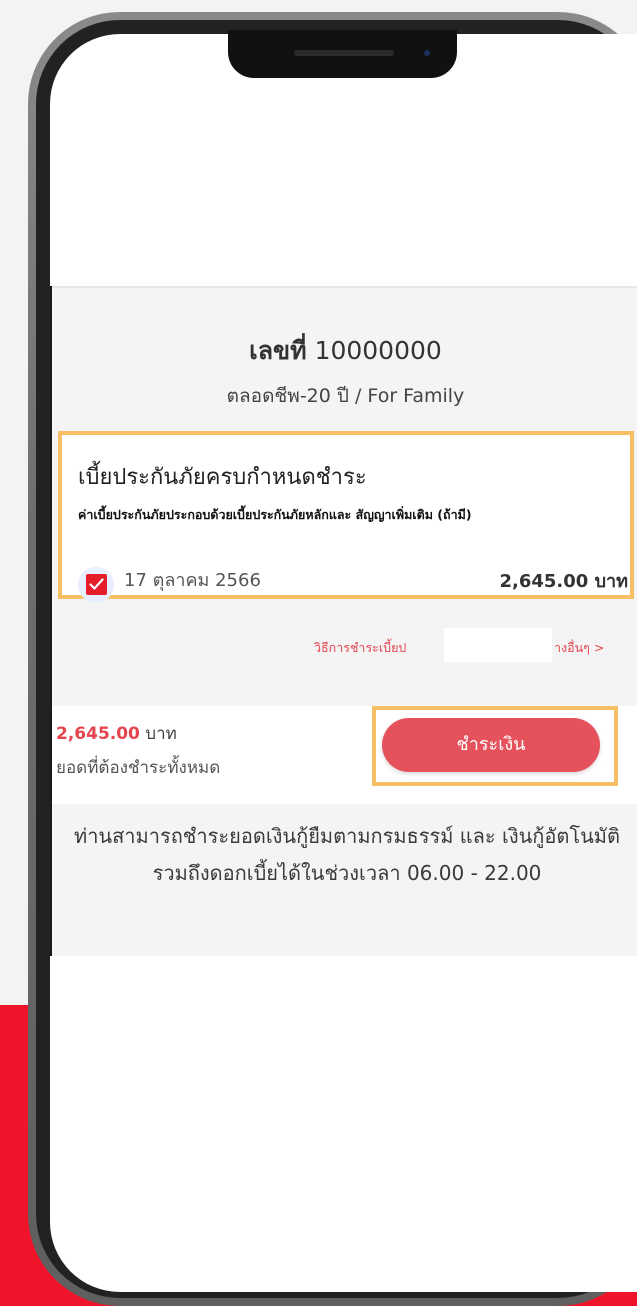 The height and width of the screenshot is (1306, 637). I want to click on plan-name: ตลอดชีพ-20 ปี / For Family, so click(345, 396).